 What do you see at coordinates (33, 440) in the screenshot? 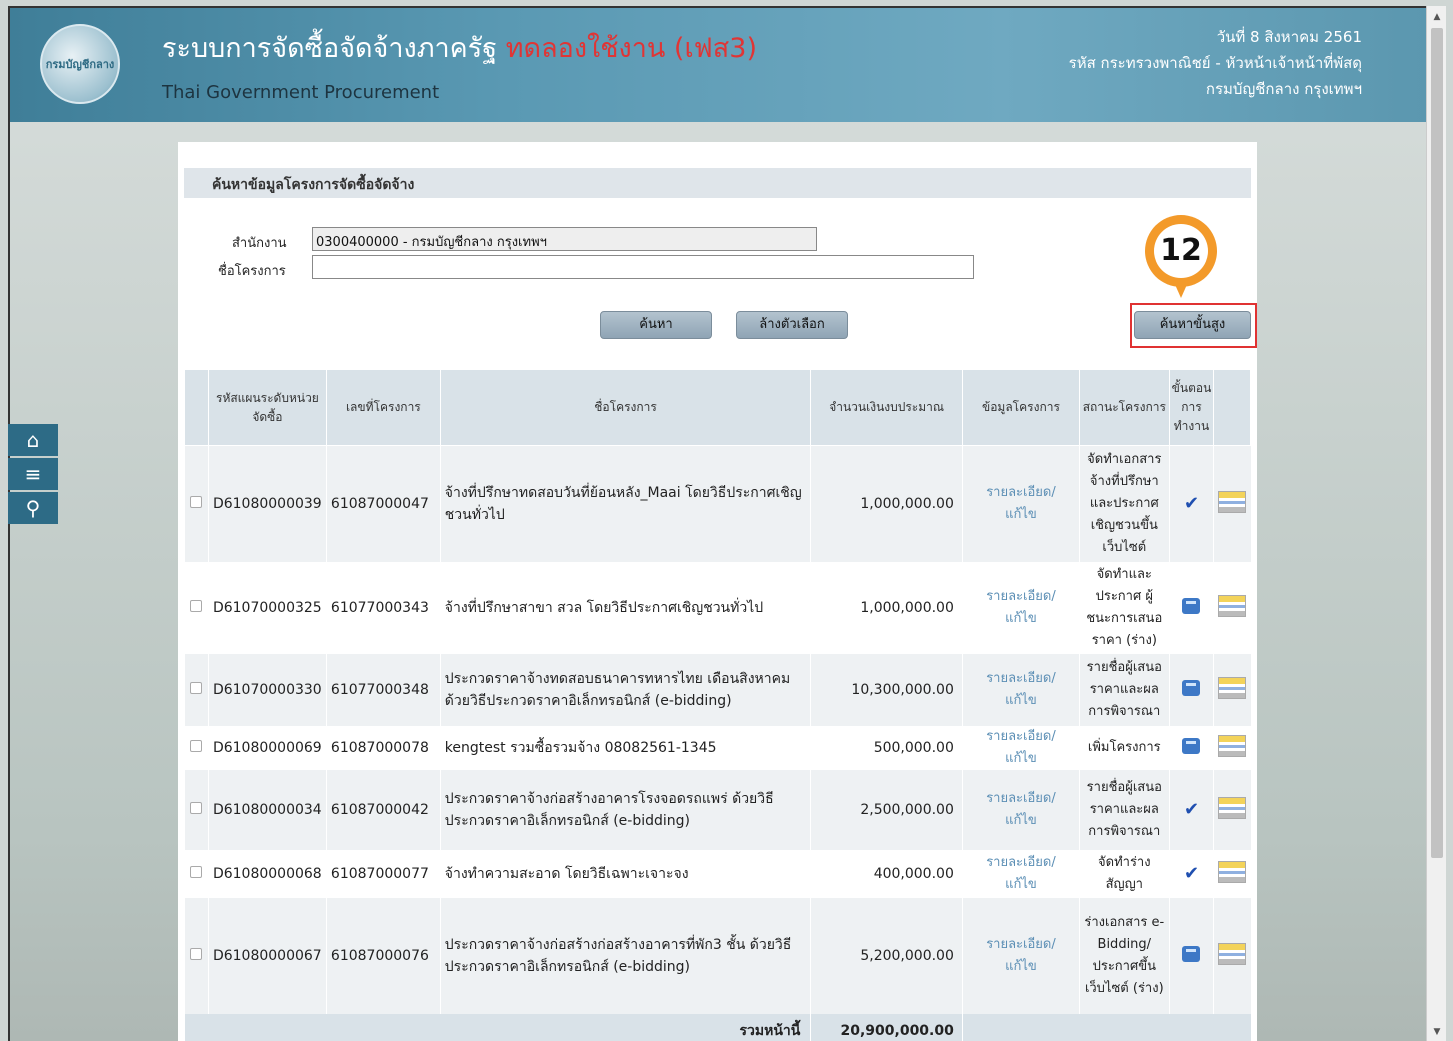
I see `home-icon: ⌂` at bounding box center [33, 440].